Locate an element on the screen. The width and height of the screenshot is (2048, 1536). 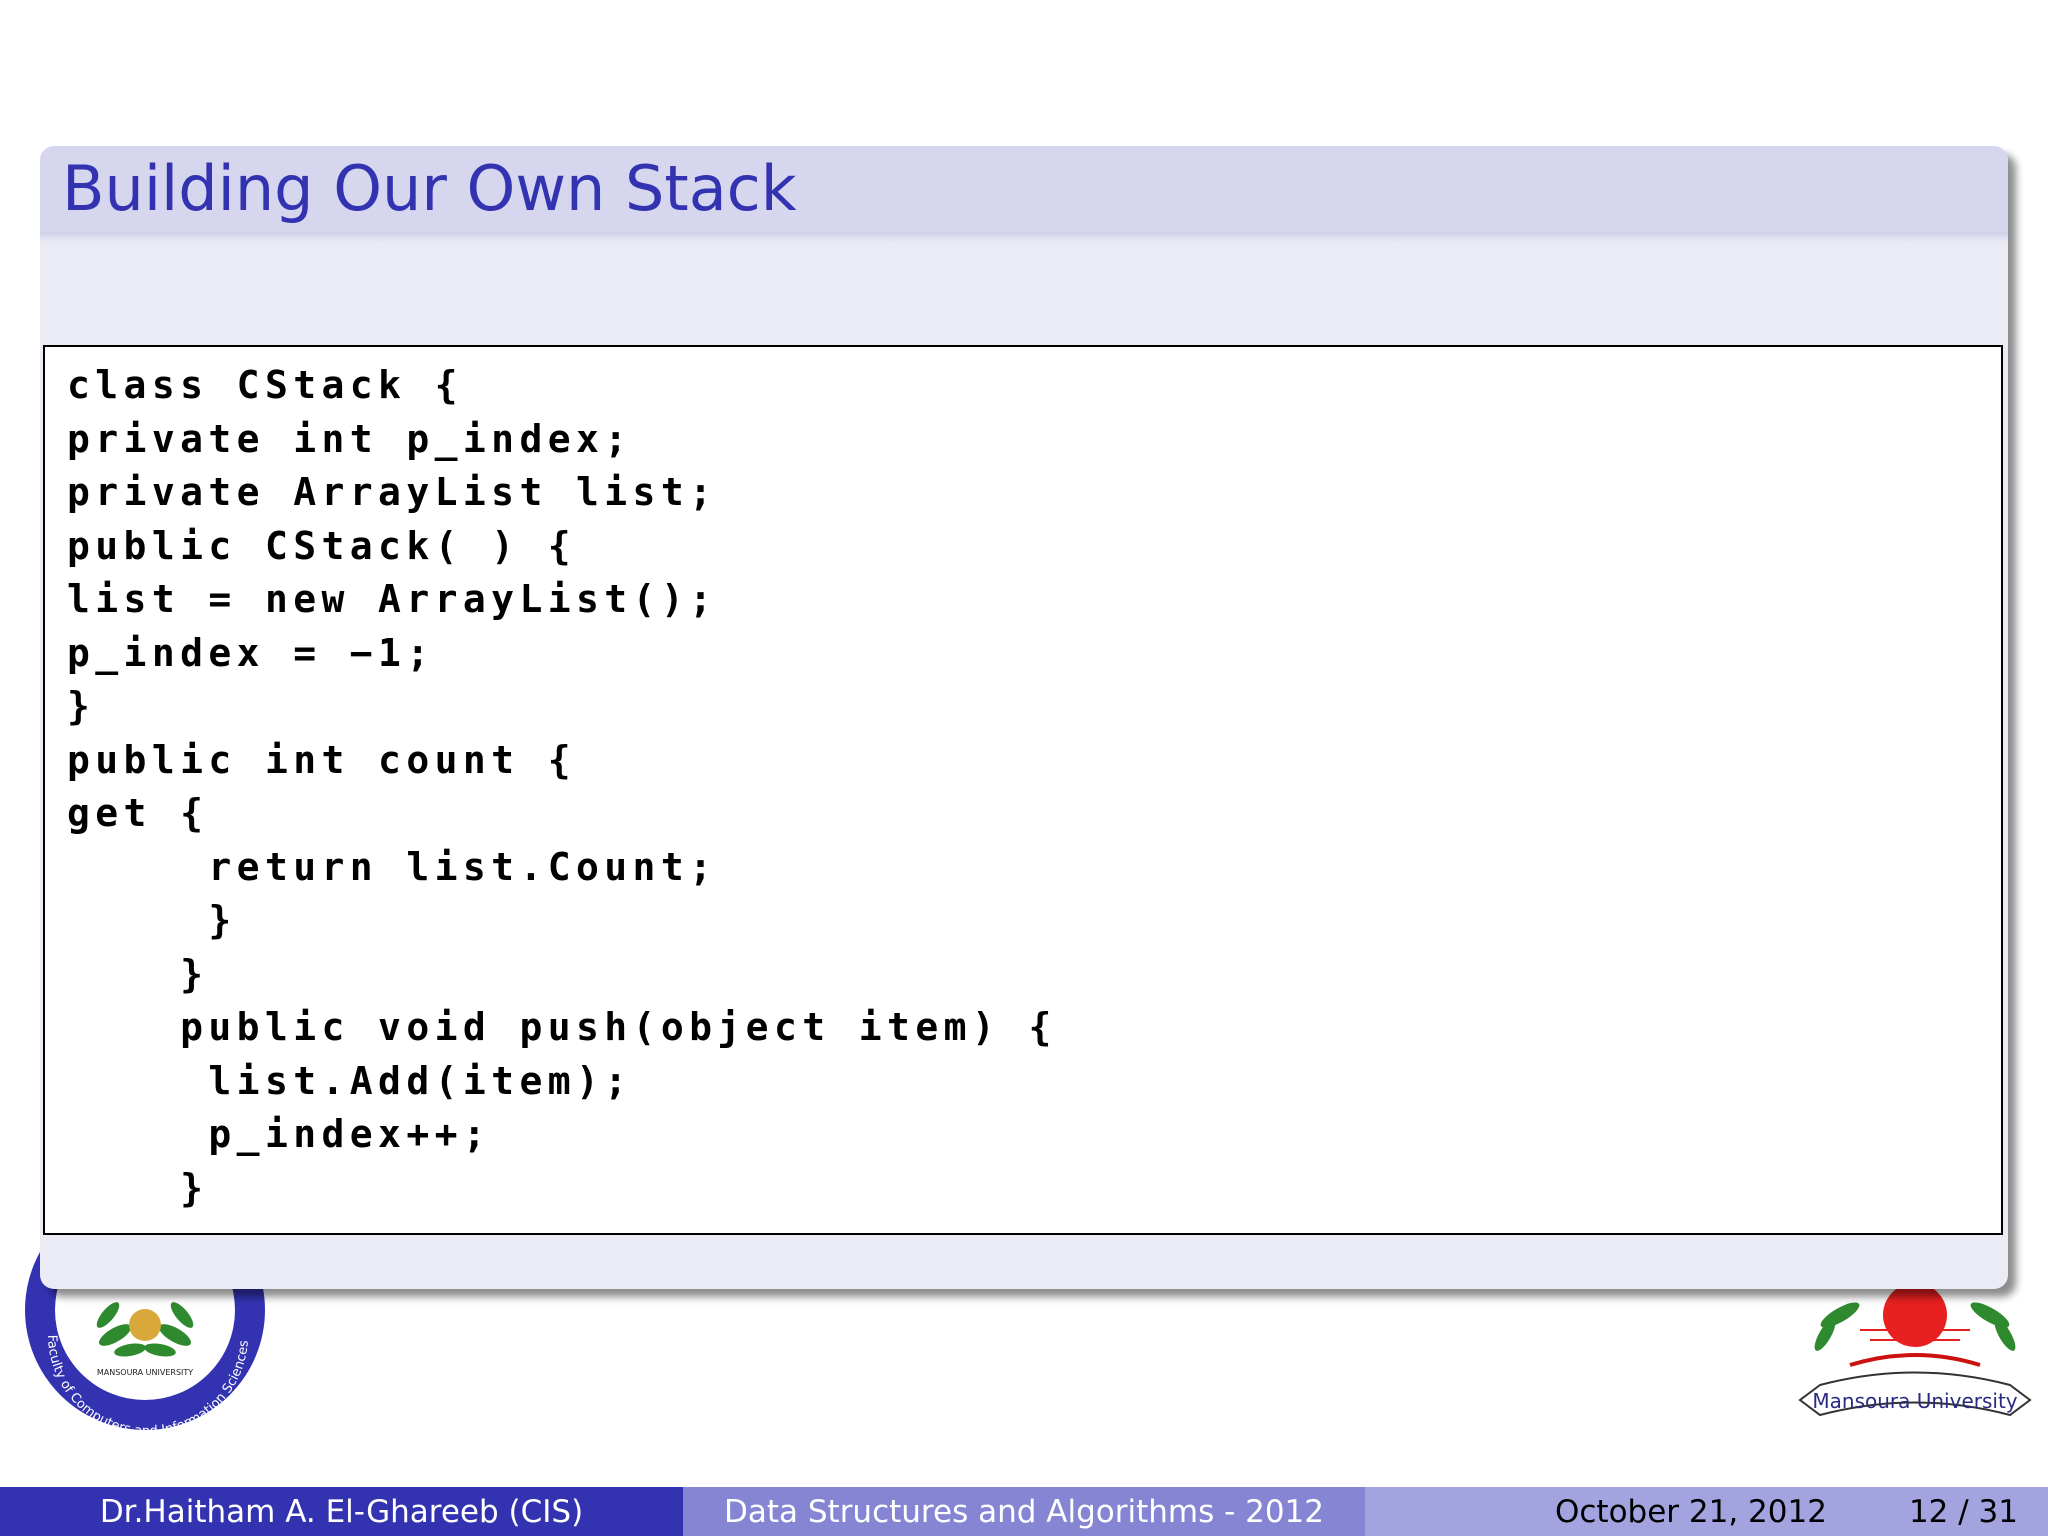
code-line: p_index = −1; is located at coordinates (251, 652).